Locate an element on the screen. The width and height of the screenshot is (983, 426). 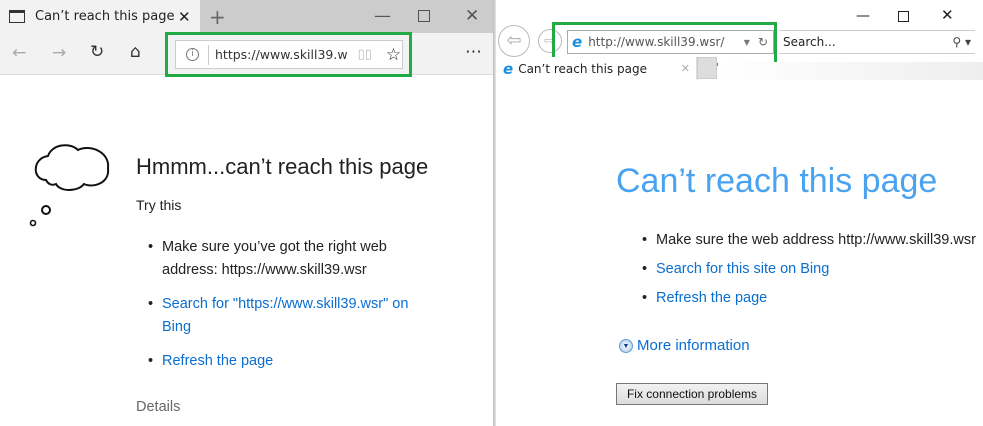
ie-tab-cant-reach: e Can’t reach this page ✕ is located at coordinates (597, 68).